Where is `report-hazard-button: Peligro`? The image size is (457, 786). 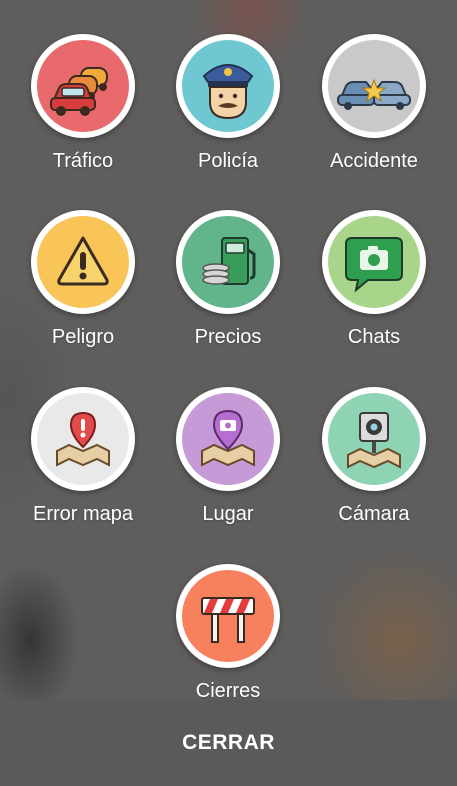
report-hazard-button: Peligro is located at coordinates (83, 279).